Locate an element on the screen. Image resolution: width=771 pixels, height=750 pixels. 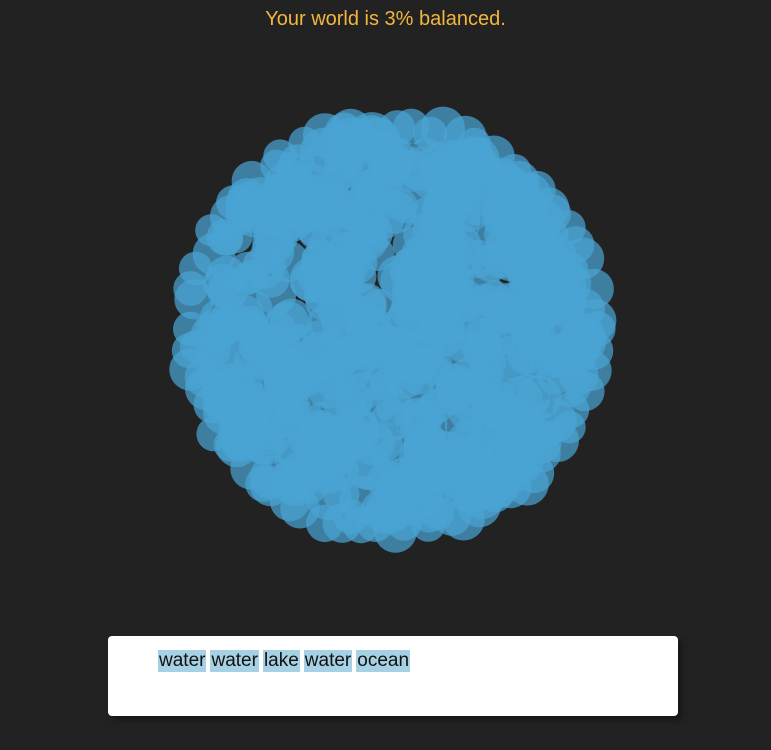
word-list: water water lake water ocean is located at coordinates (418, 661).